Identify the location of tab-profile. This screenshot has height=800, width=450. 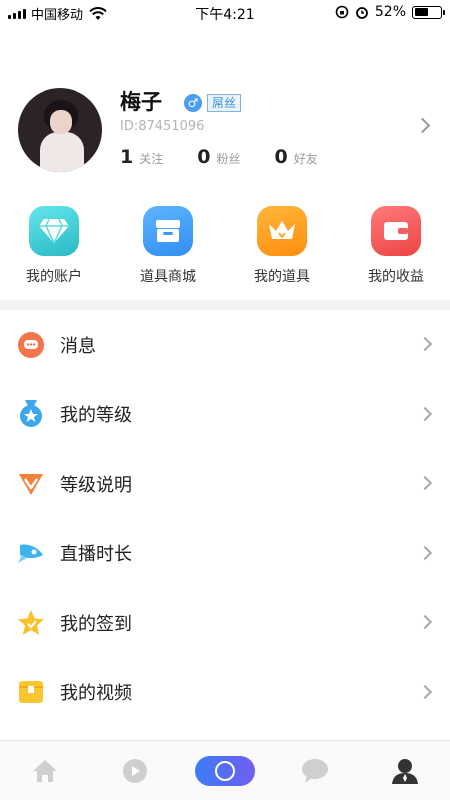
(405, 770).